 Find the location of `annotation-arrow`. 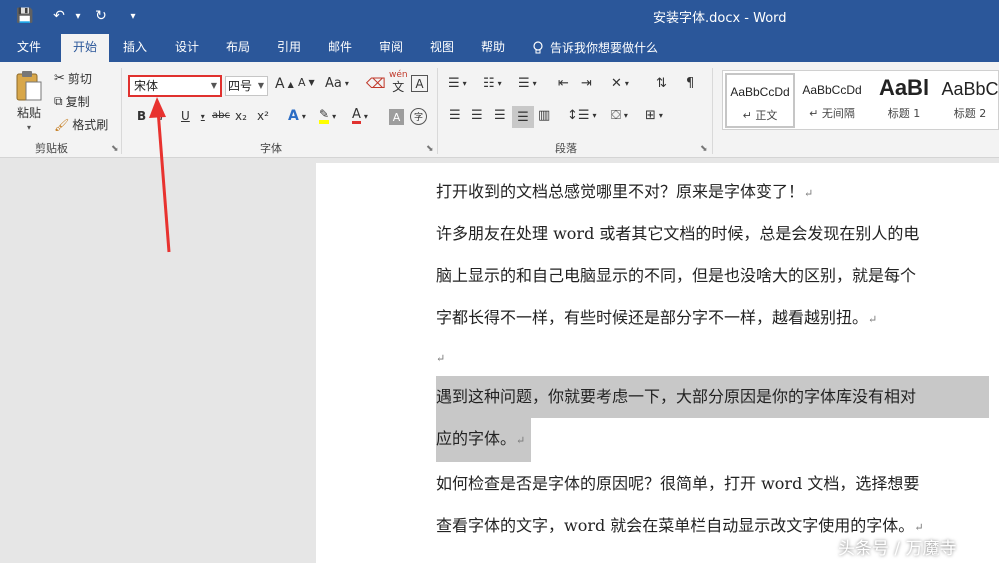

annotation-arrow is located at coordinates (160, 175).